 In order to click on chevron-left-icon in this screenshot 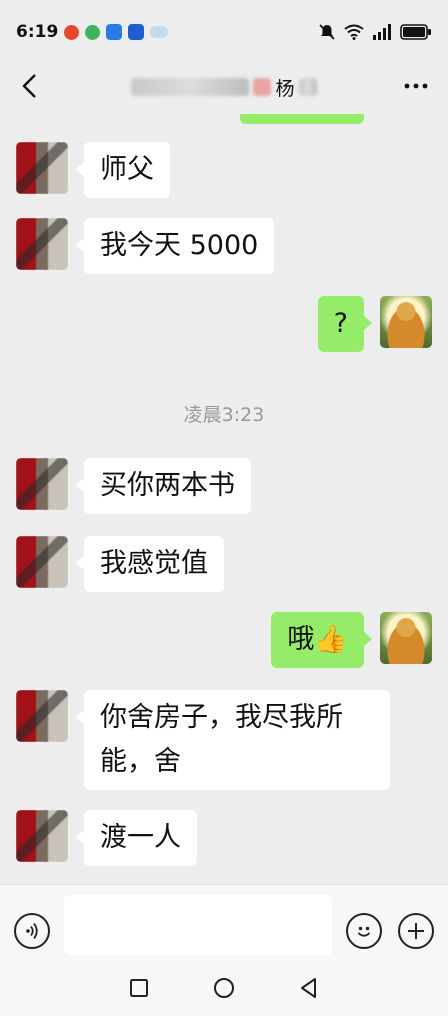, I will do `click(29, 86)`.